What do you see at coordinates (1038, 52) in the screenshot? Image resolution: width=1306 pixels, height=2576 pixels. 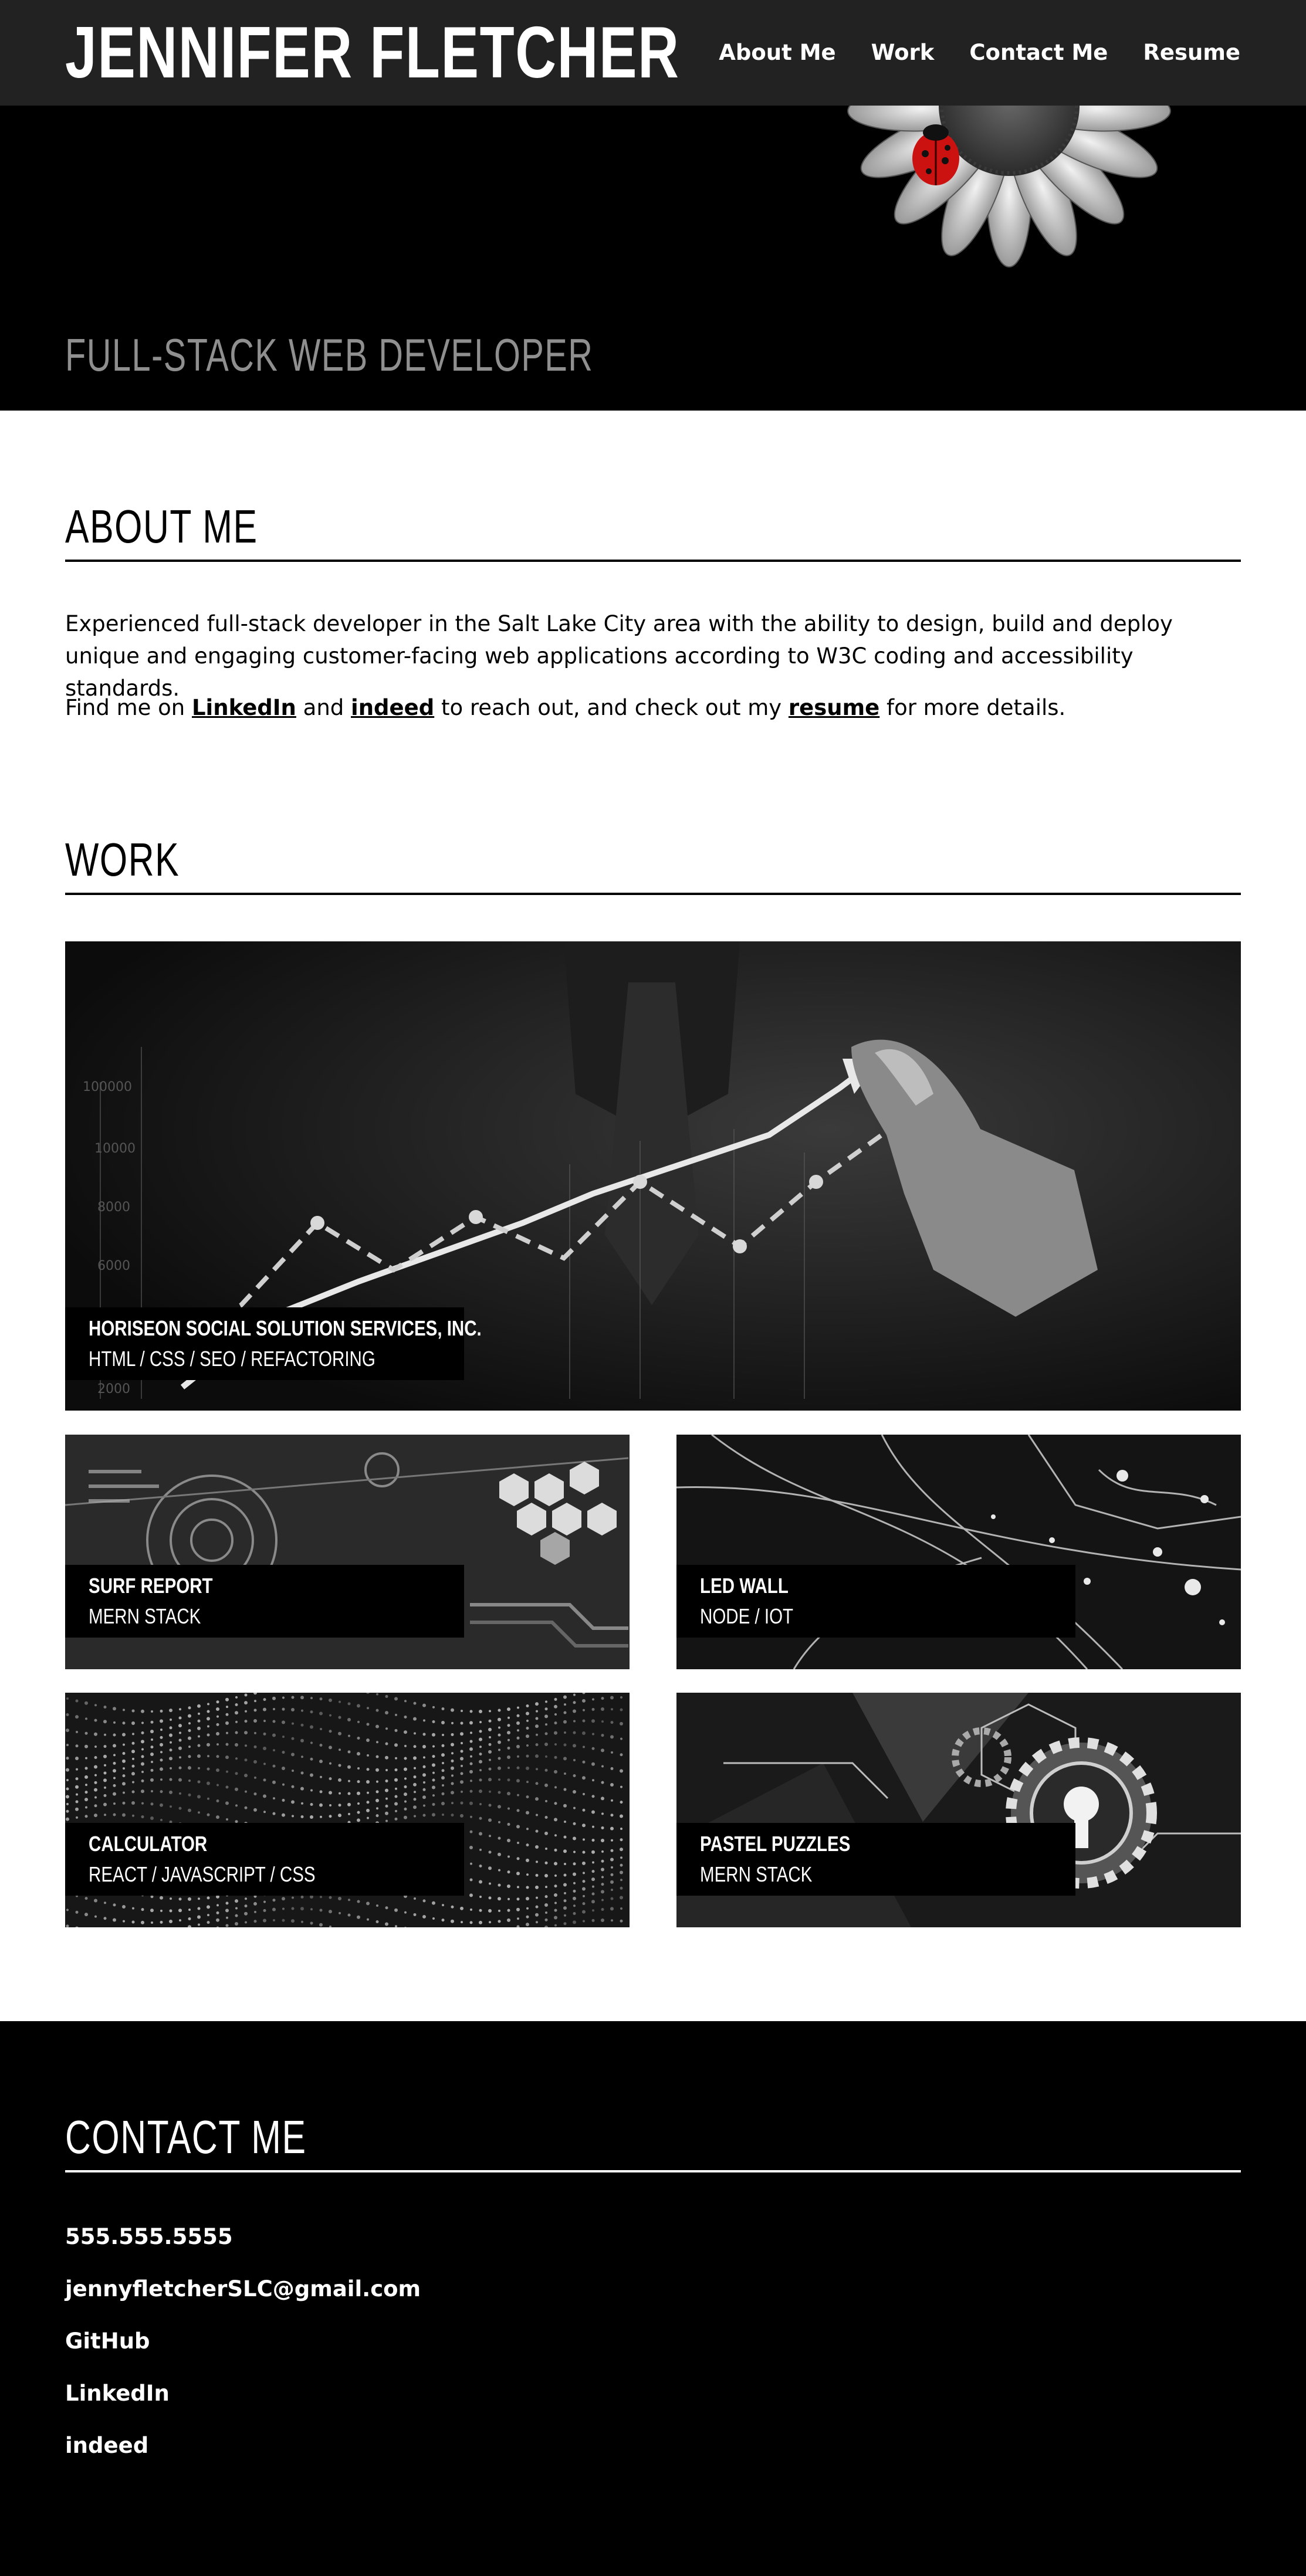 I see `nav-contact-me: Contact Me` at bounding box center [1038, 52].